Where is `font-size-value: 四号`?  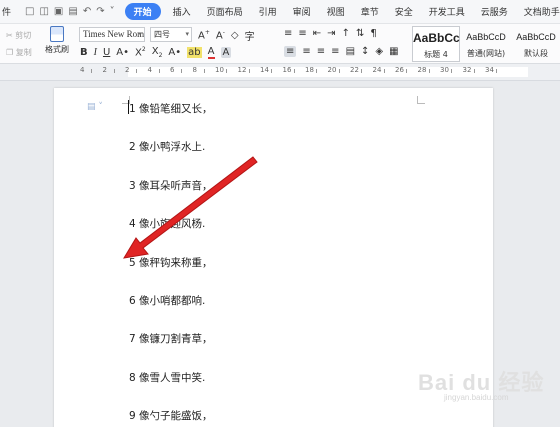
font-size-value: 四号 is located at coordinates (162, 34).